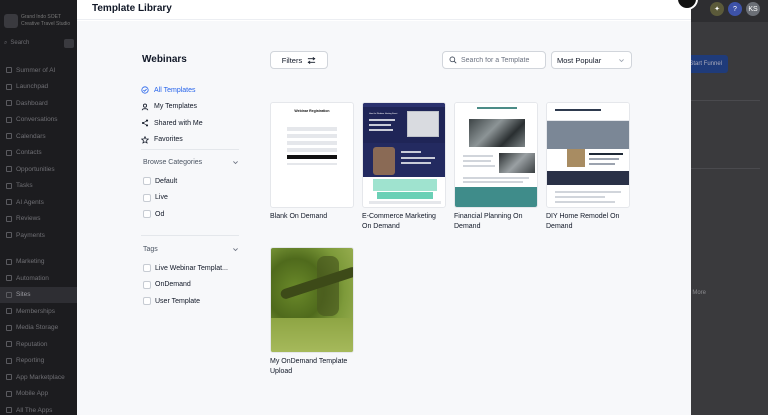  What do you see at coordinates (38, 294) in the screenshot?
I see `nav-item-active: Sites` at bounding box center [38, 294].